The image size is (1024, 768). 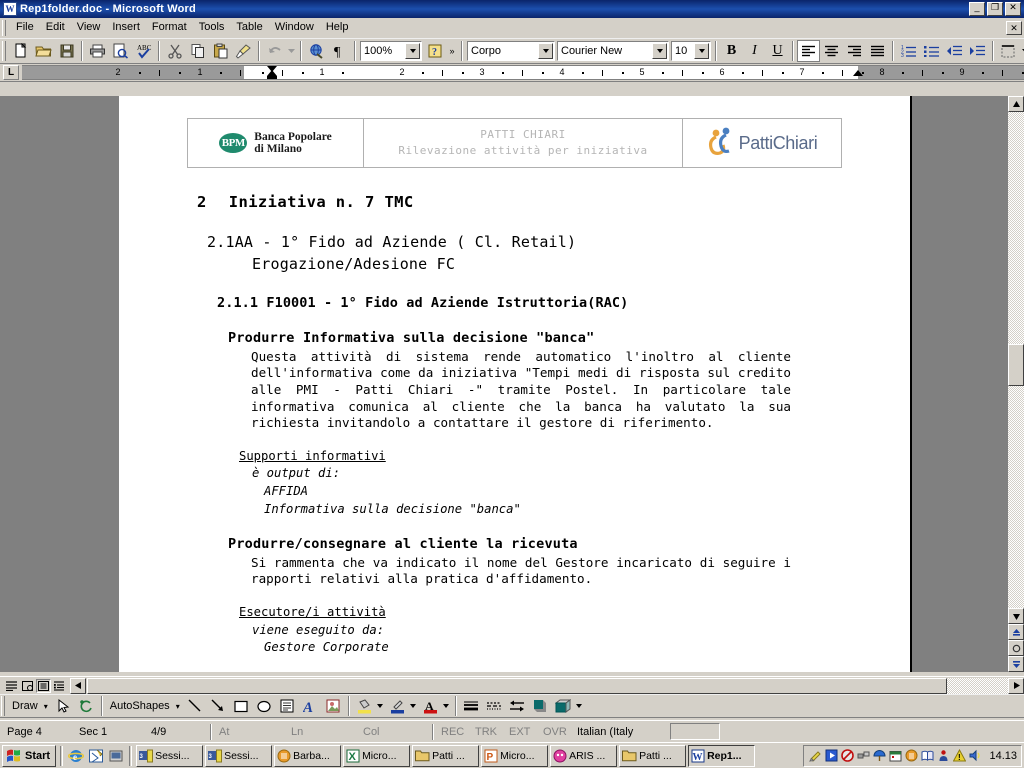 I want to click on font-combo: Courier New, so click(x=613, y=51).